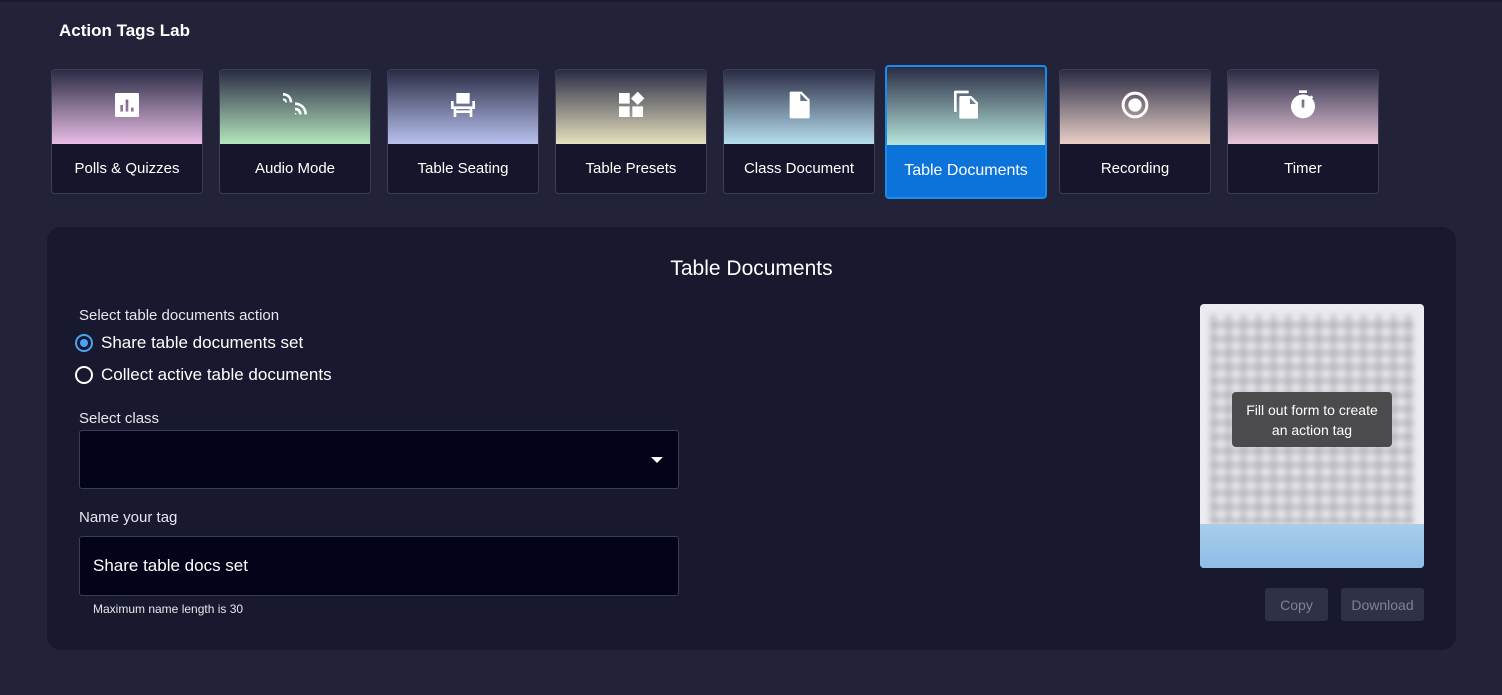 The height and width of the screenshot is (695, 1502). I want to click on qr-footer-strip, so click(1312, 546).